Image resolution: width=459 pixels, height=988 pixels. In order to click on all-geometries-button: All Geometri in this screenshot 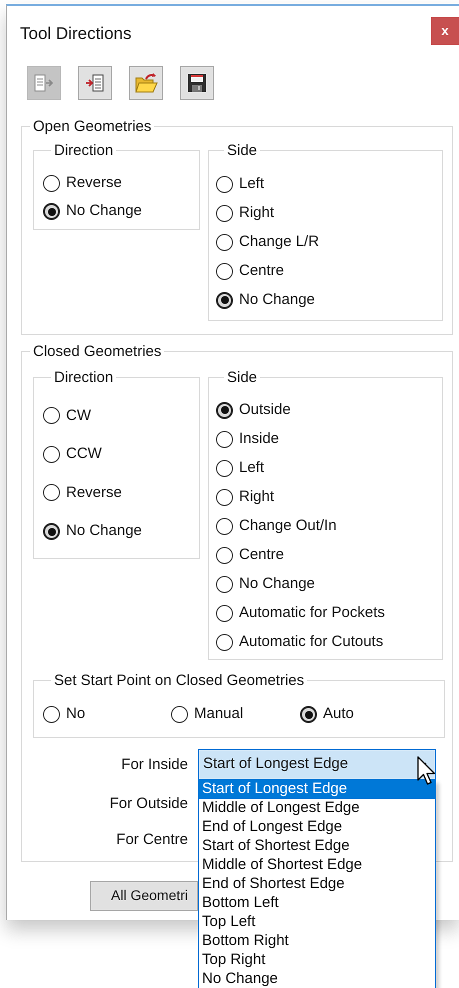, I will do `click(144, 895)`.